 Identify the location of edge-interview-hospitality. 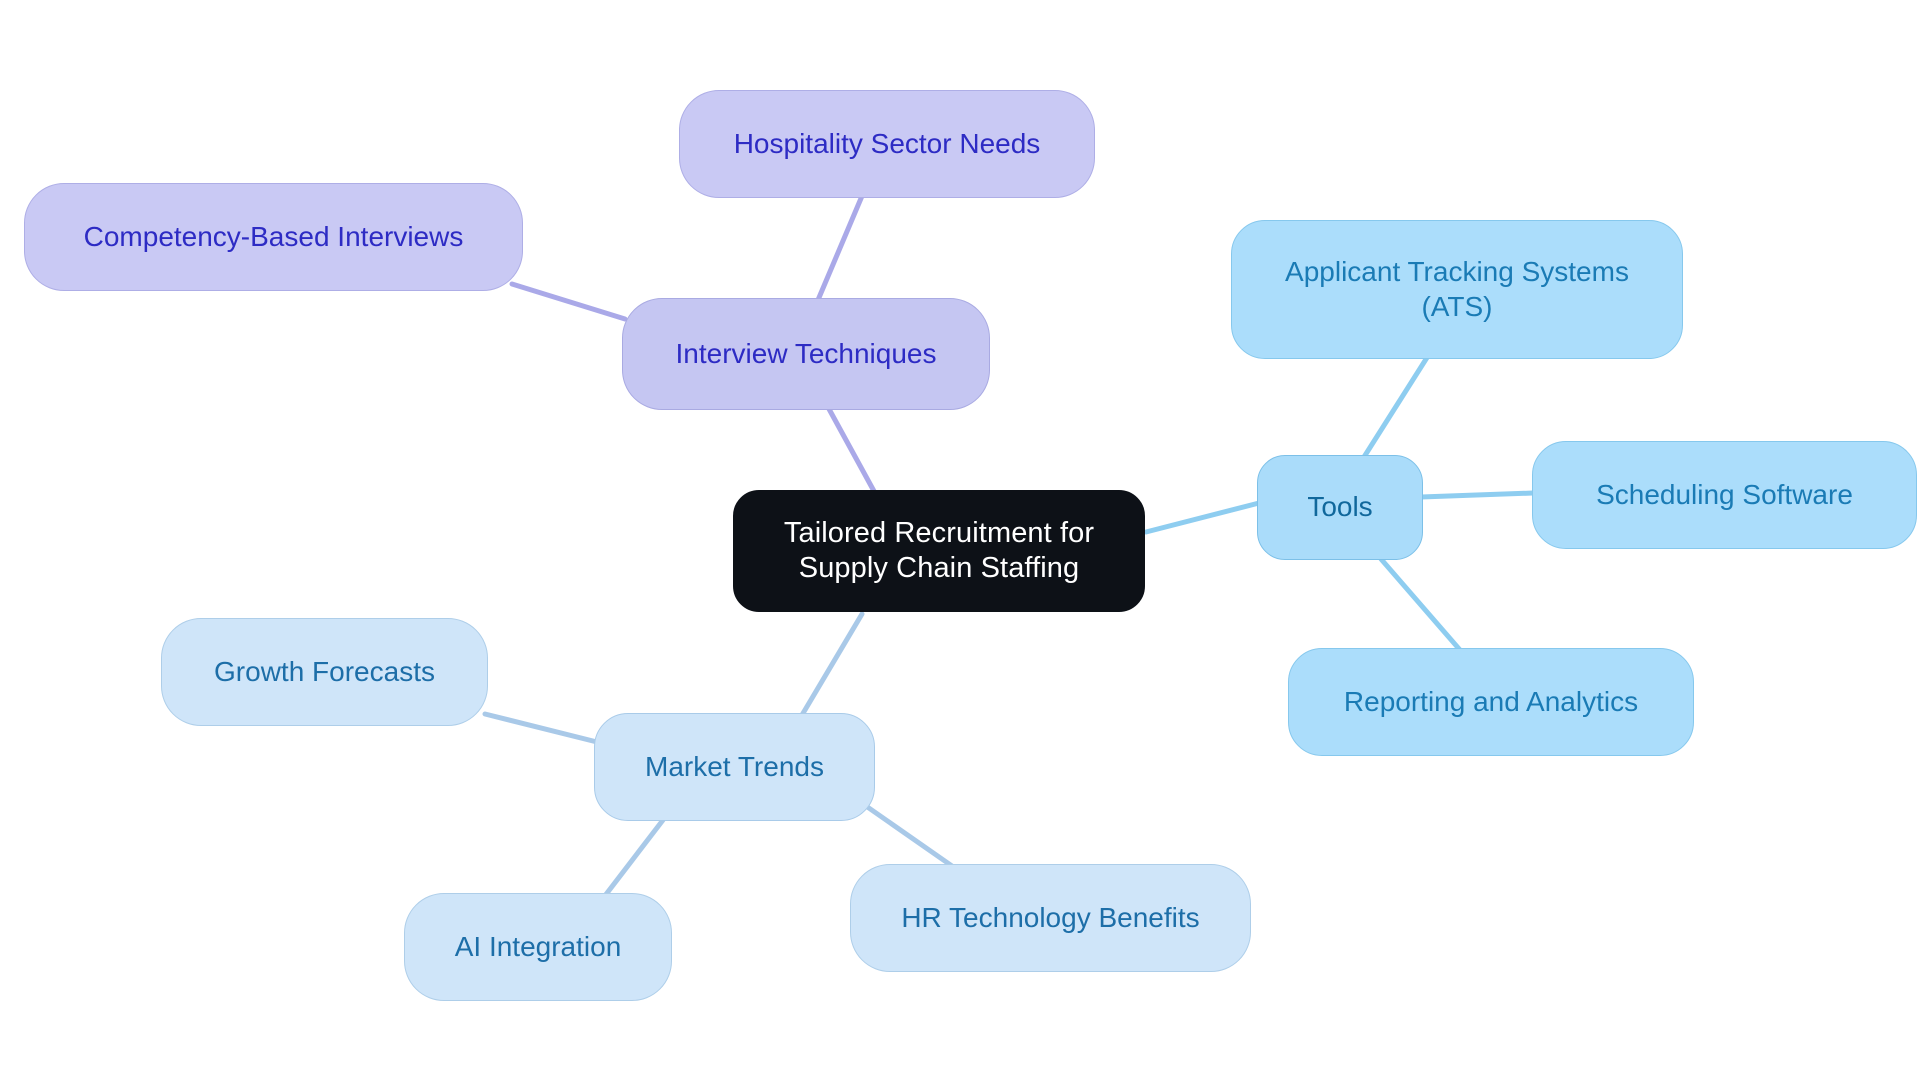
(840, 248).